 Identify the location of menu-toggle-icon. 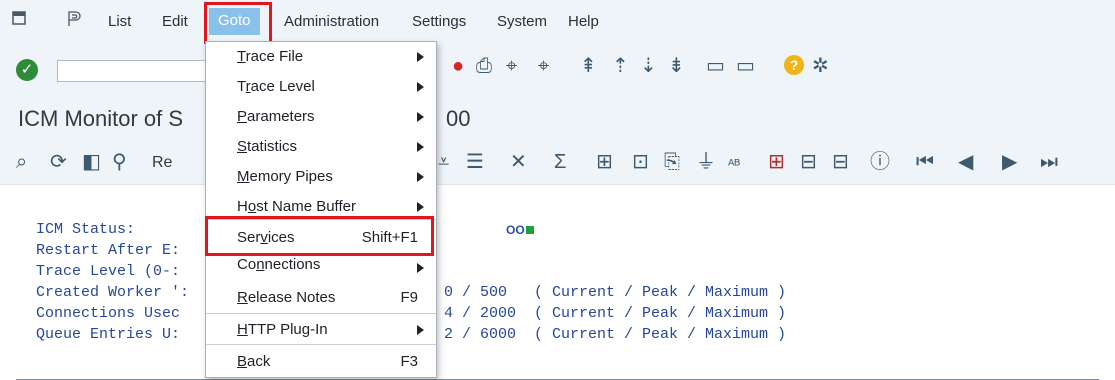
(20, 19).